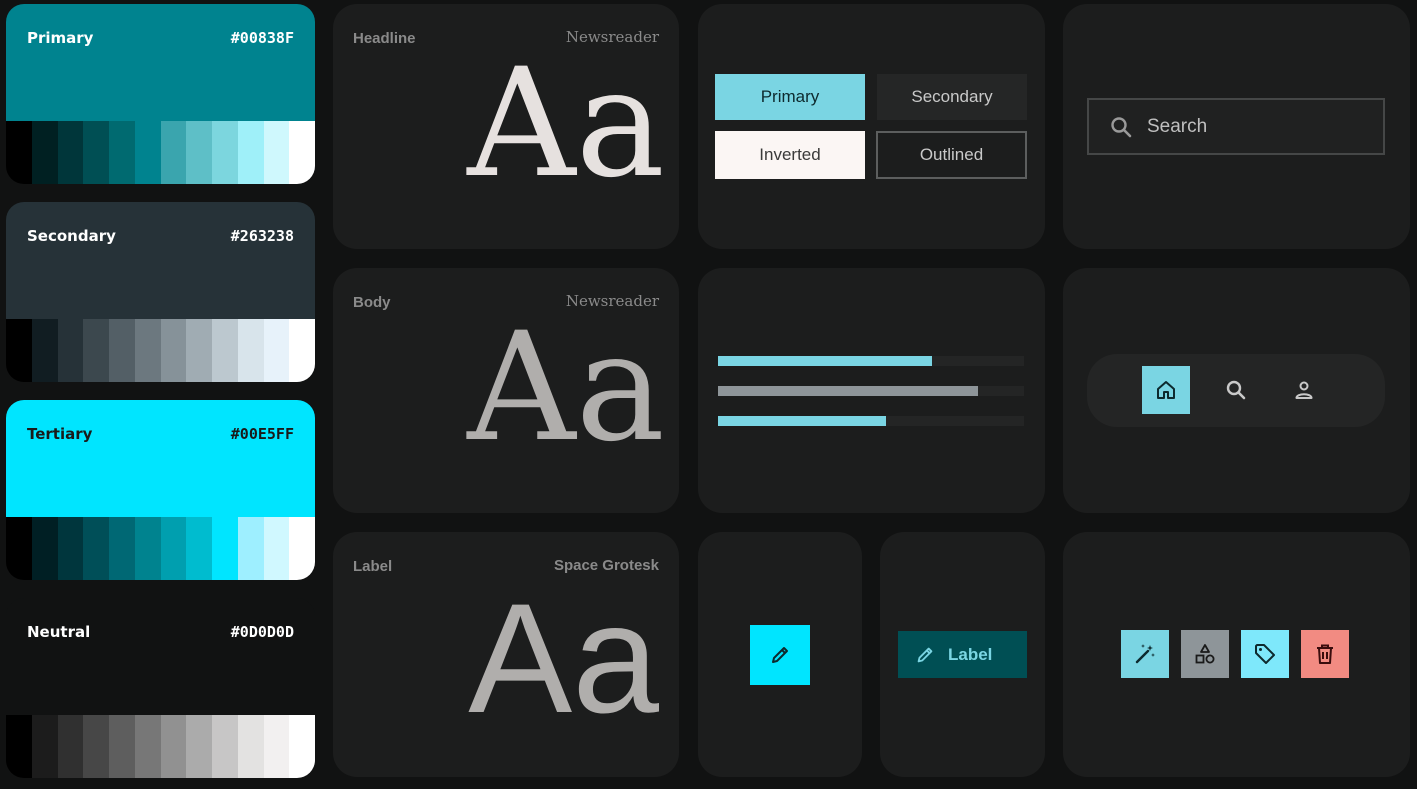  What do you see at coordinates (372, 302) in the screenshot?
I see `type-role: Body` at bounding box center [372, 302].